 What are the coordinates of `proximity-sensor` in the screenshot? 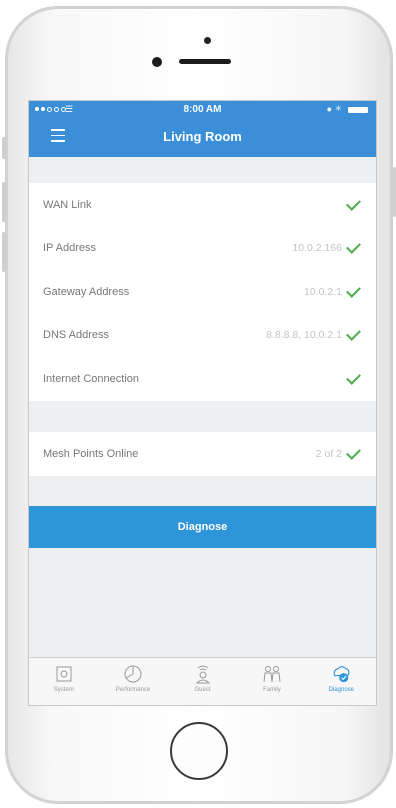 It's located at (207, 40).